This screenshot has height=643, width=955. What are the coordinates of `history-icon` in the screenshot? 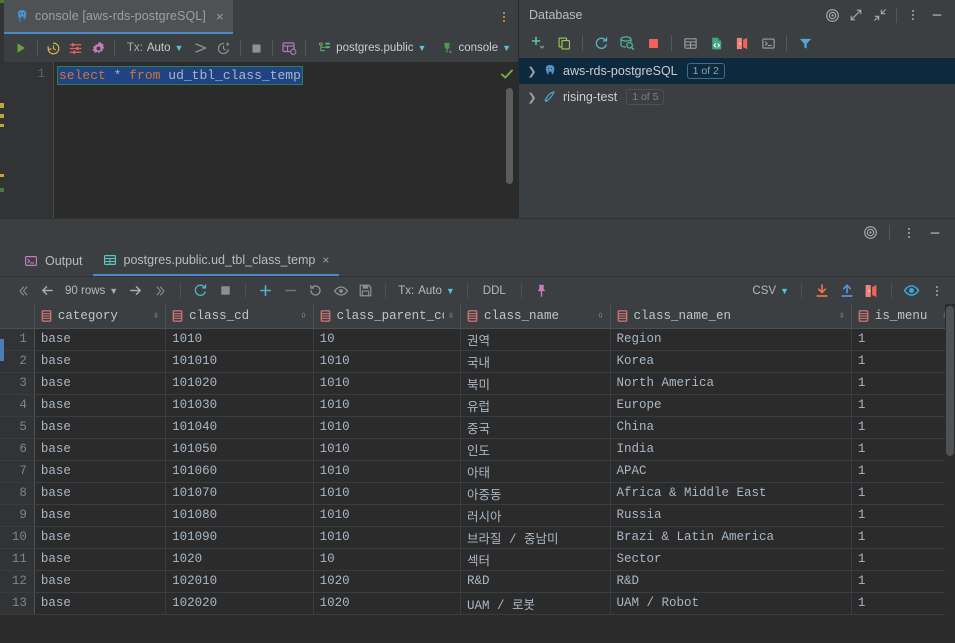 It's located at (54, 48).